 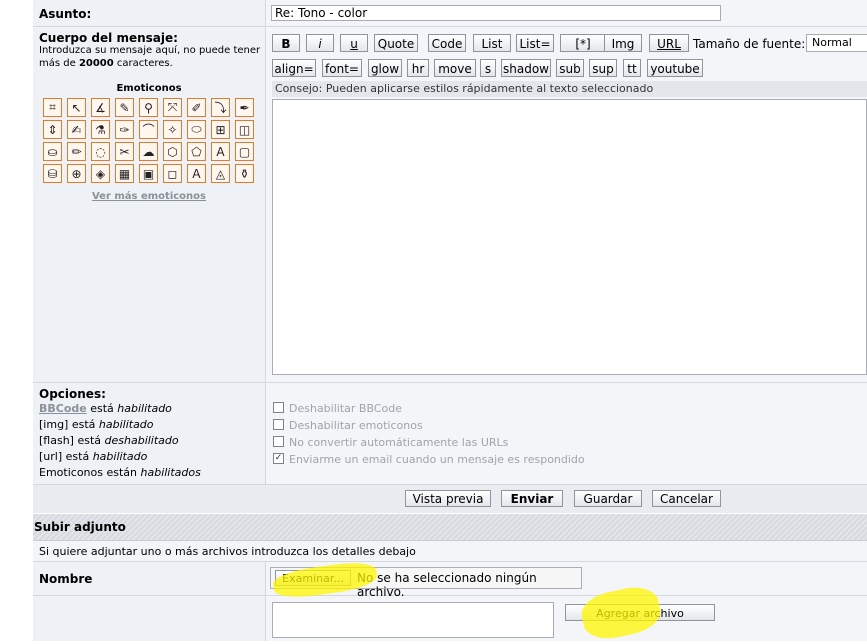 What do you see at coordinates (526, 68) in the screenshot?
I see `shadow-button: shadow` at bounding box center [526, 68].